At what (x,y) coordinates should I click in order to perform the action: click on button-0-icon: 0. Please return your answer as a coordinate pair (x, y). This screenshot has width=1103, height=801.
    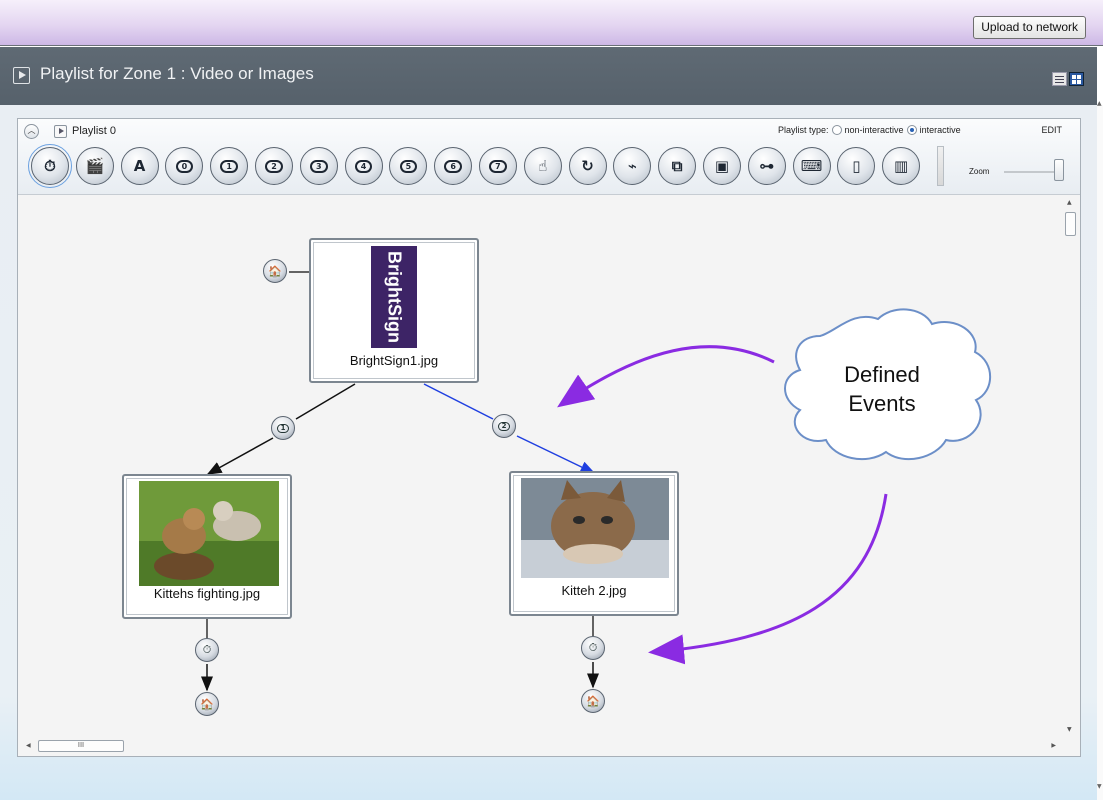
    Looking at the image, I should click on (184, 166).